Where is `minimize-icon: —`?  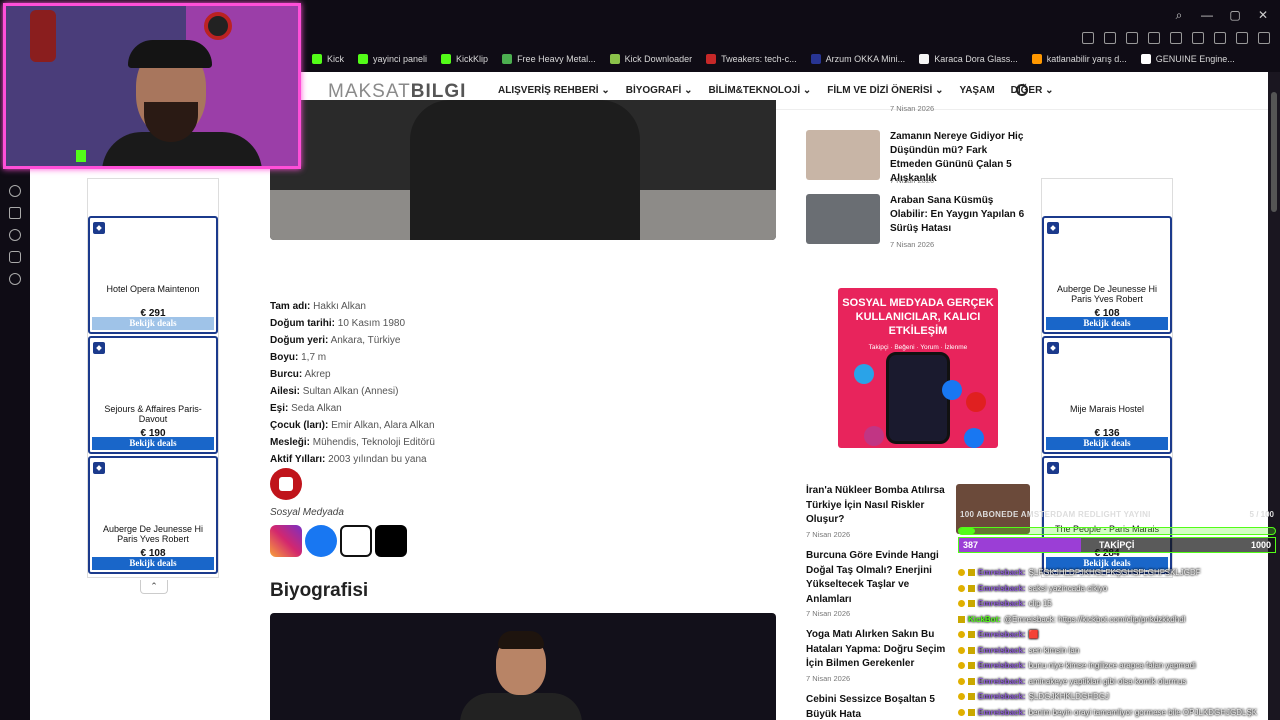 minimize-icon: — is located at coordinates (1207, 15).